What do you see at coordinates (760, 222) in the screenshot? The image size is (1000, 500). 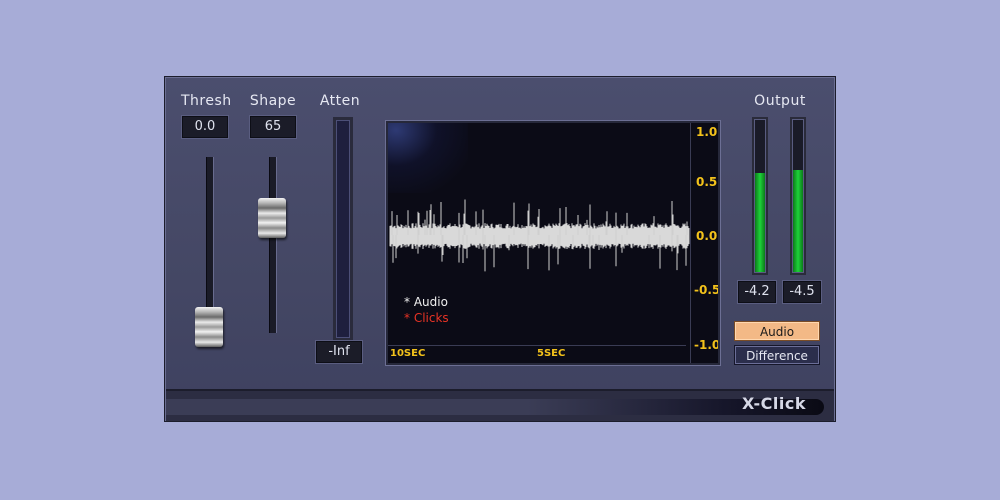 I see `output-meter-left-fill` at bounding box center [760, 222].